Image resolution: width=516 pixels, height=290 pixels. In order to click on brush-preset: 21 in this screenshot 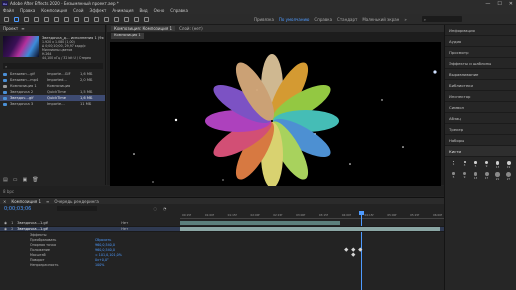, I will do `click(497, 176)`.